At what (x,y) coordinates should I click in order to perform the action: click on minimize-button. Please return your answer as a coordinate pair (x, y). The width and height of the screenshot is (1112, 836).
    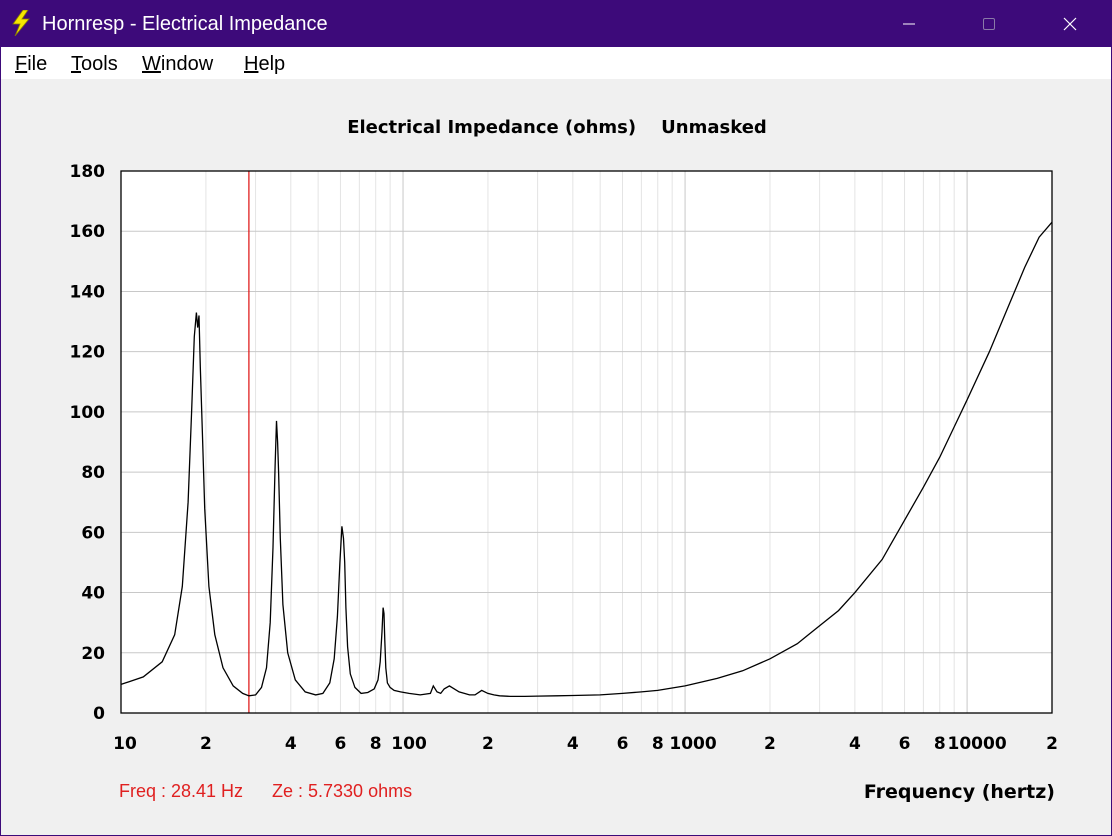
    Looking at the image, I should click on (909, 24).